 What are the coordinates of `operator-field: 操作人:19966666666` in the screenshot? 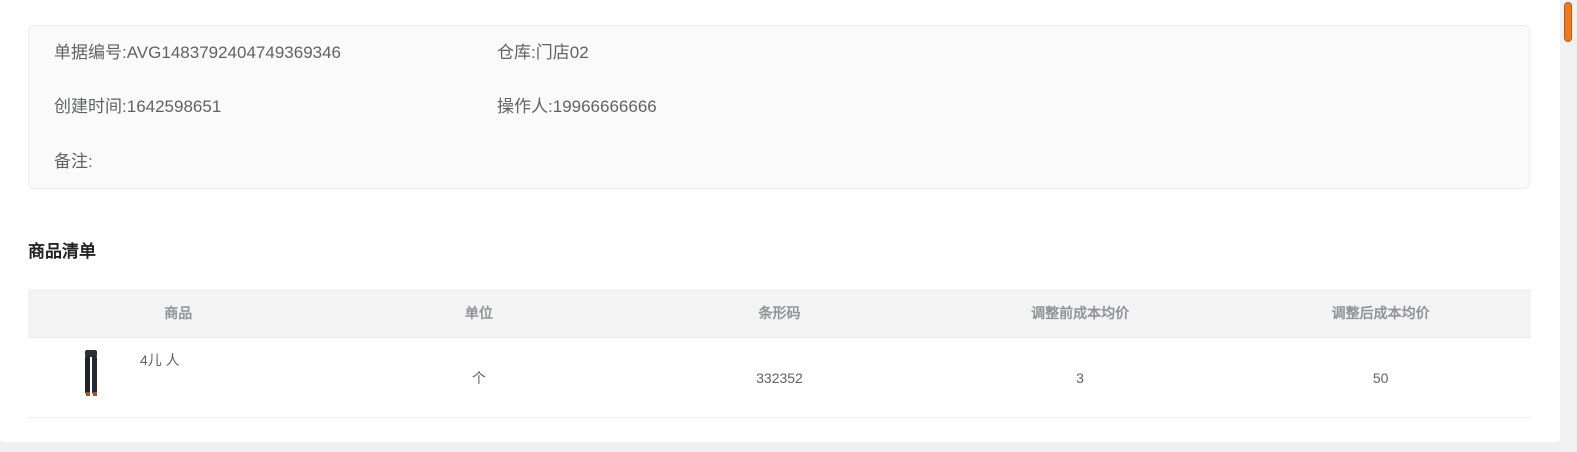 It's located at (577, 107).